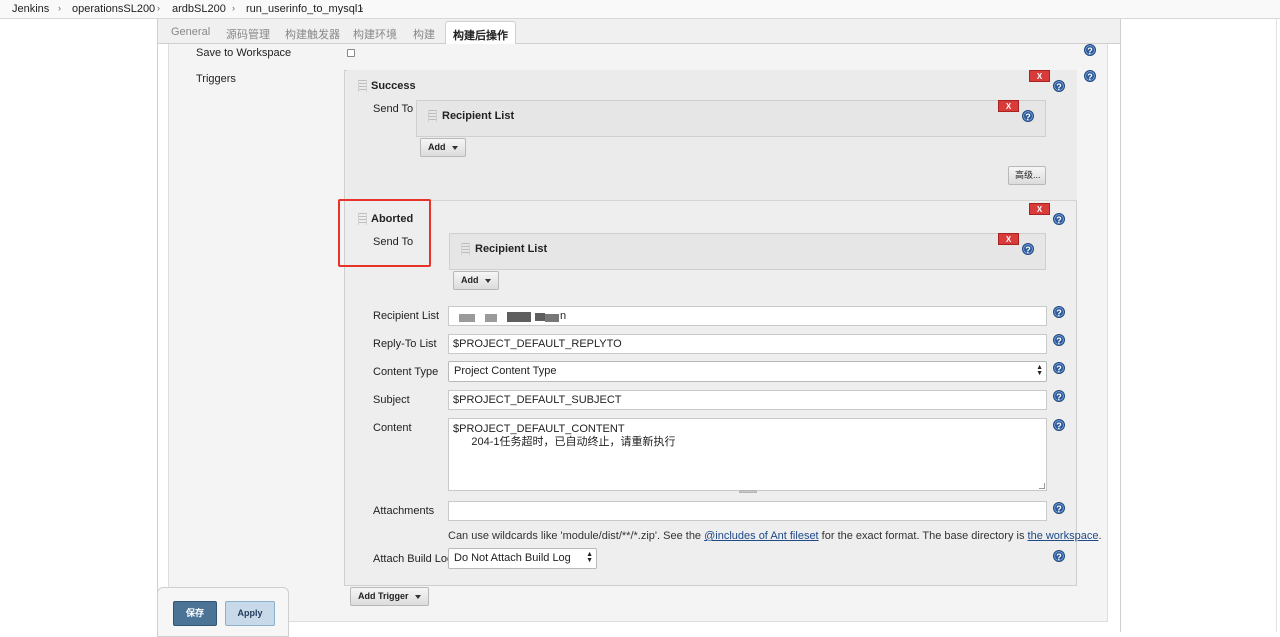 Image resolution: width=1280 pixels, height=637 pixels. What do you see at coordinates (113, 9) in the screenshot?
I see `breadcrumb-folder: operationsSL200` at bounding box center [113, 9].